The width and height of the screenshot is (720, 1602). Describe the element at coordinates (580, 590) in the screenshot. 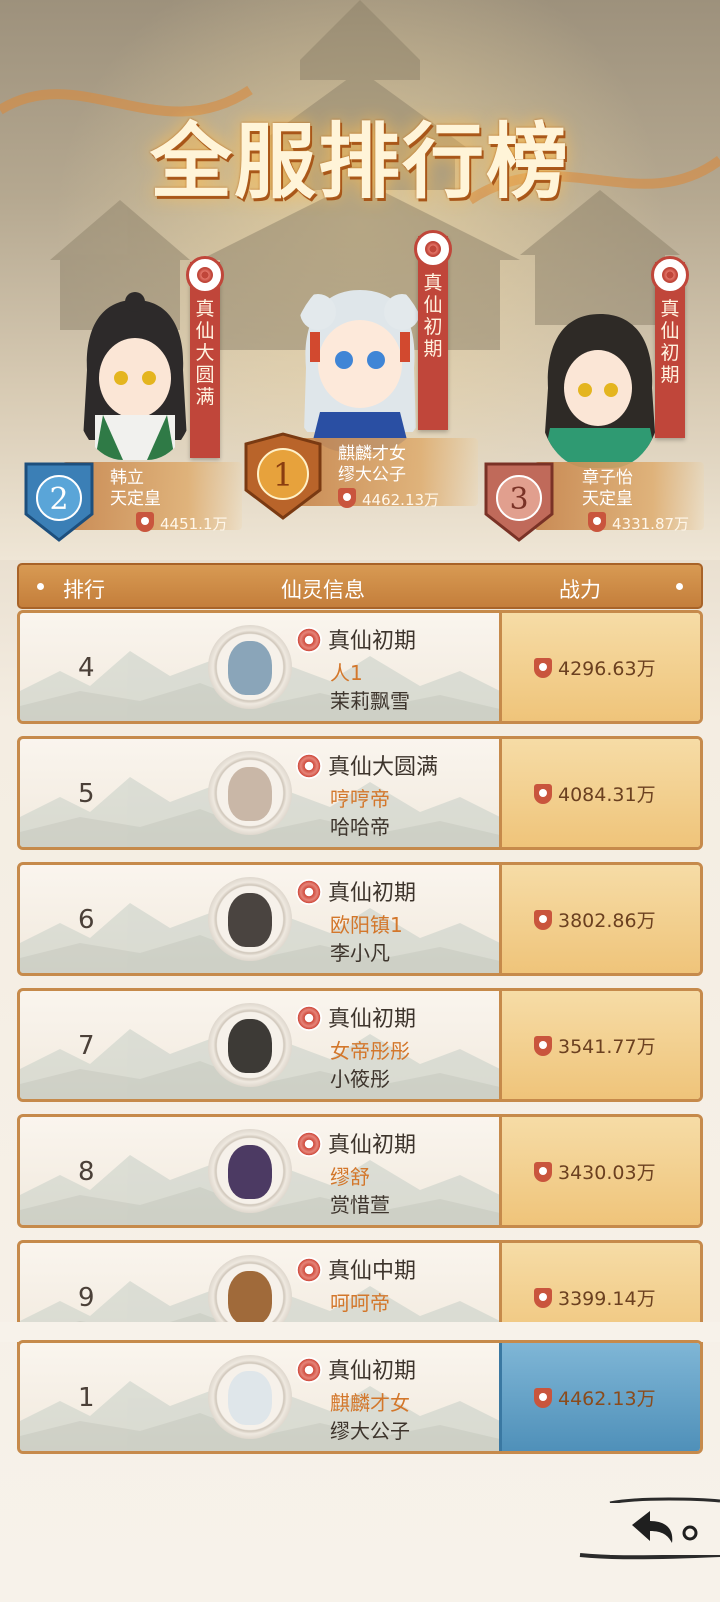

I see `header-power: 战力` at that location.